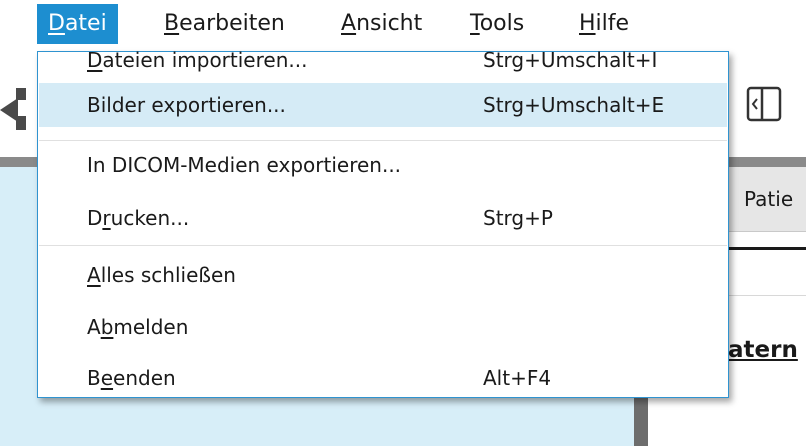  Describe the element at coordinates (383, 105) in the screenshot. I see `menu-item-export-images: Bilder exportieren... Strg+Umschalt+E` at that location.